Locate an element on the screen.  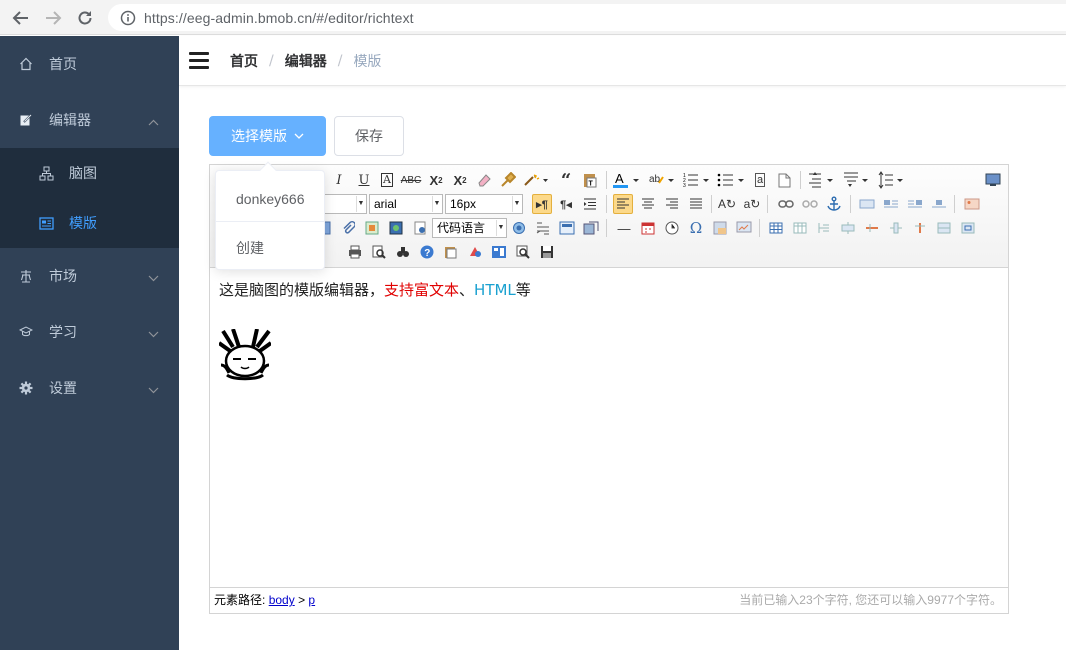
element-path-p-link: p is located at coordinates (311, 600).